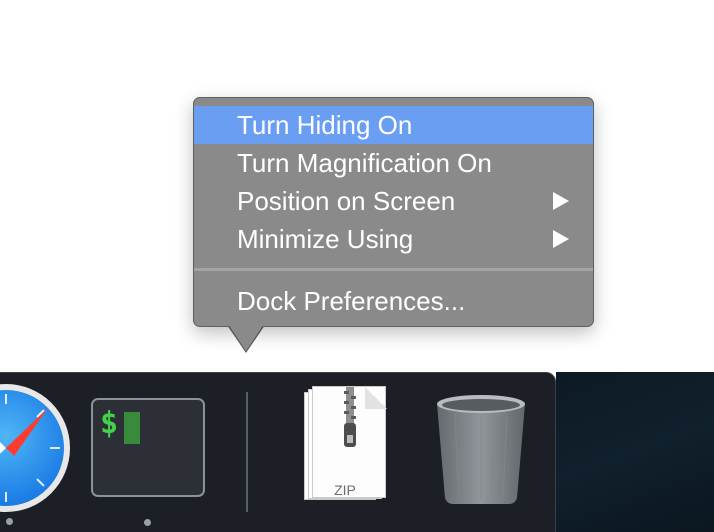  What do you see at coordinates (364, 163) in the screenshot?
I see `menu-item-label: Turn Magnification On` at bounding box center [364, 163].